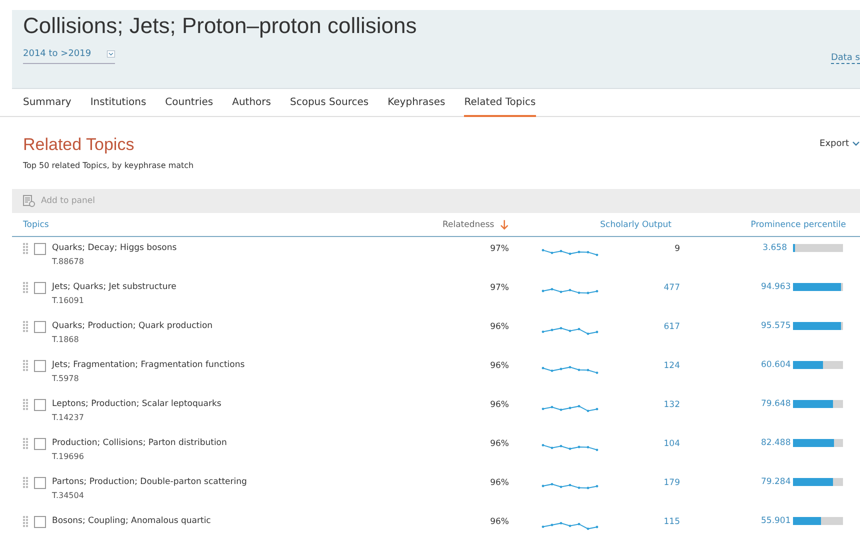 The image size is (860, 537). I want to click on output-link: 477, so click(639, 284).